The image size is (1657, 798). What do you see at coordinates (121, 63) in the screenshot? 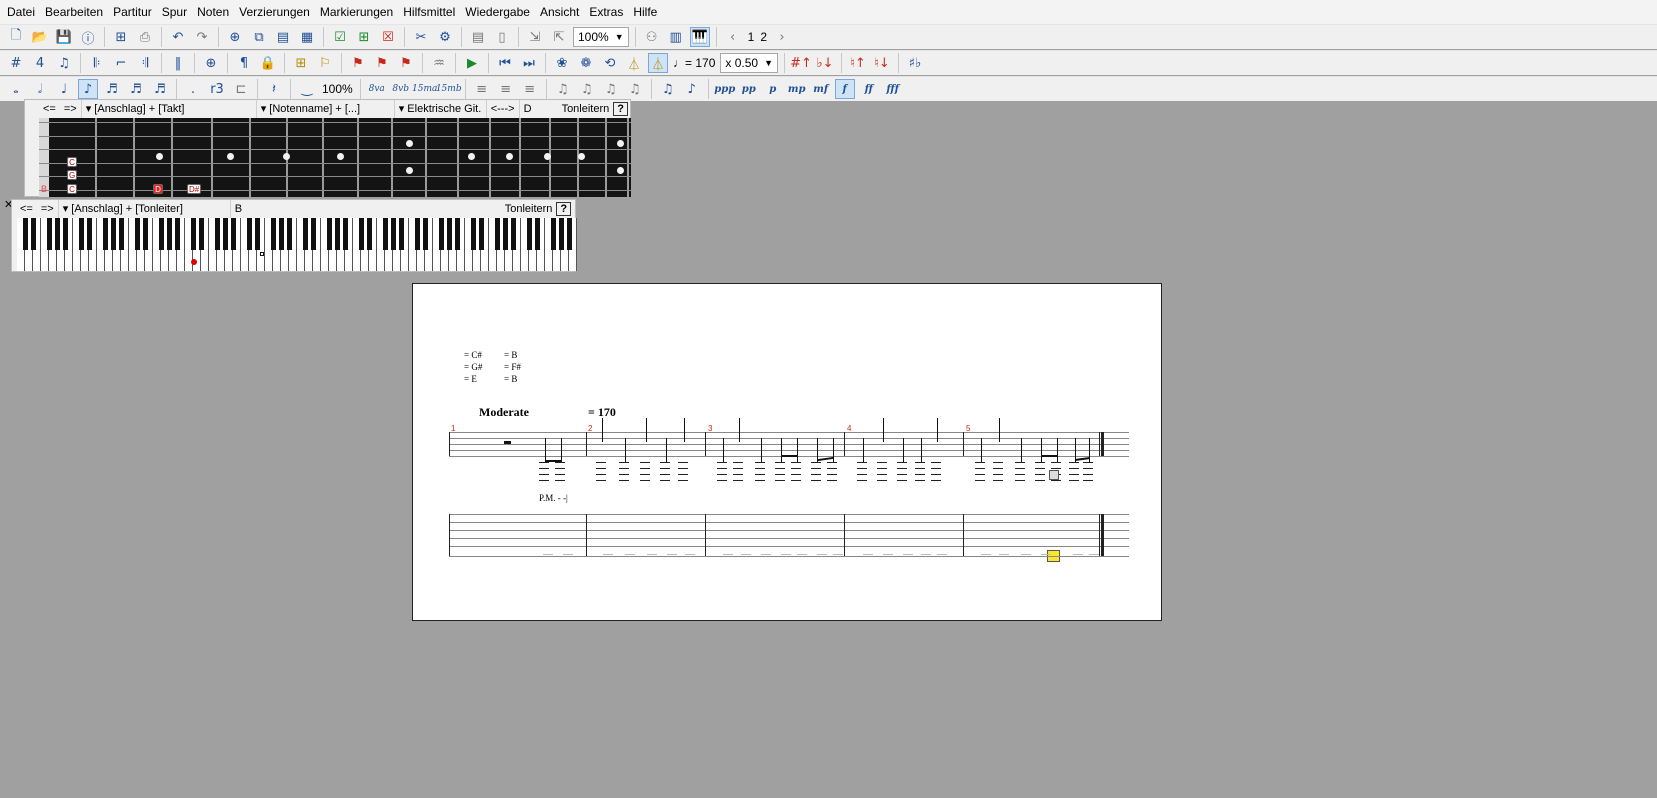
I see `alternate-ending-icon: ⌐` at bounding box center [121, 63].